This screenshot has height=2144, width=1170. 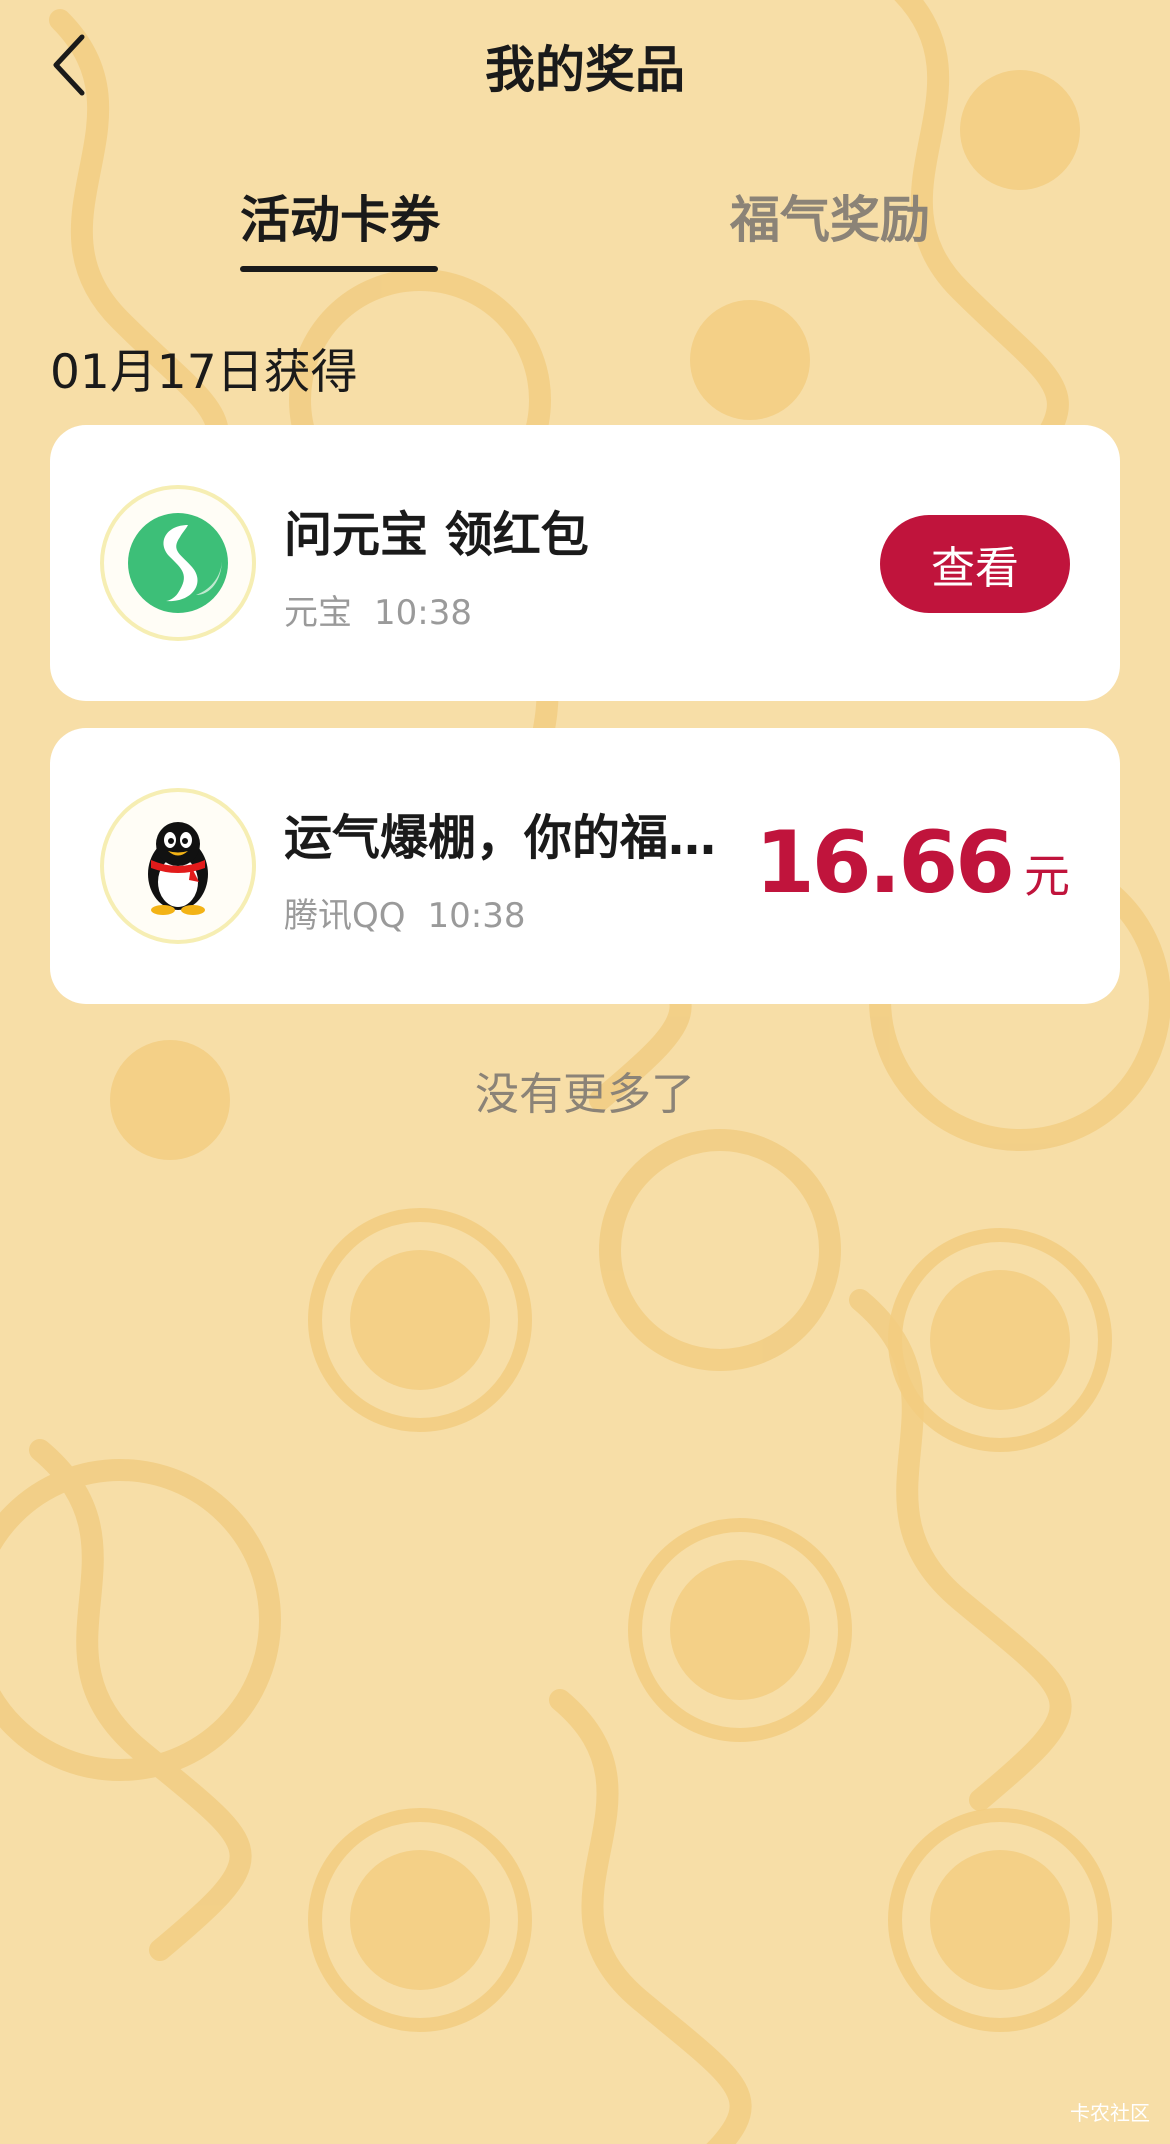 I want to click on date-section-label: 01月17日获得, so click(x=204, y=372).